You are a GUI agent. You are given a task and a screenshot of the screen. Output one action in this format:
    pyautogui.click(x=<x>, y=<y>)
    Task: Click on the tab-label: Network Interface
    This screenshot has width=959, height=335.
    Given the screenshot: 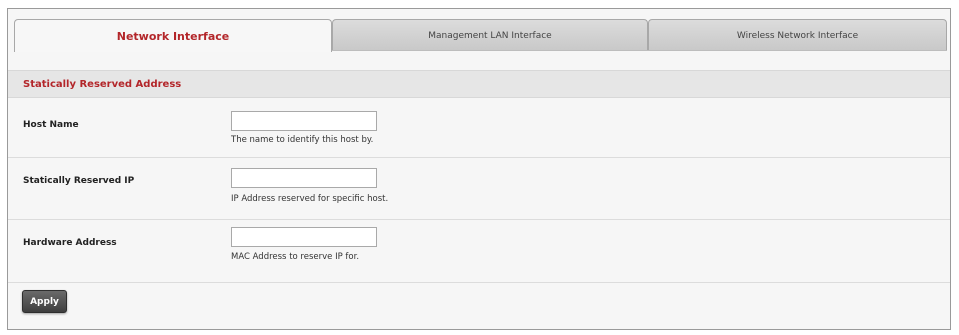 What is the action you would take?
    pyautogui.click(x=173, y=36)
    